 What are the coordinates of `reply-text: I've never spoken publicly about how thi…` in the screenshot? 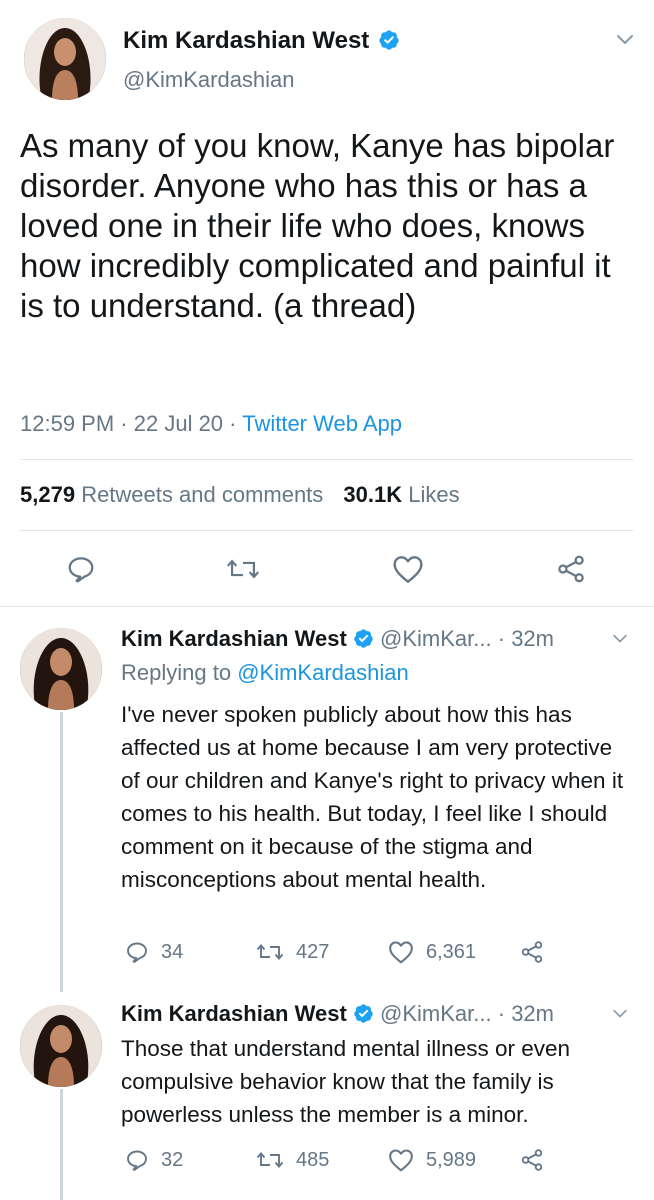 It's located at (372, 797).